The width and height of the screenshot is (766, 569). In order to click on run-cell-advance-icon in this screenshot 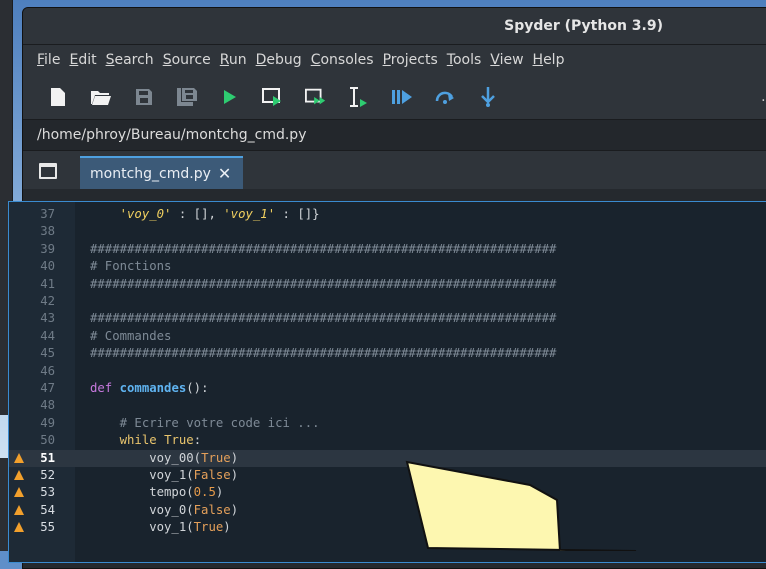, I will do `click(316, 97)`.